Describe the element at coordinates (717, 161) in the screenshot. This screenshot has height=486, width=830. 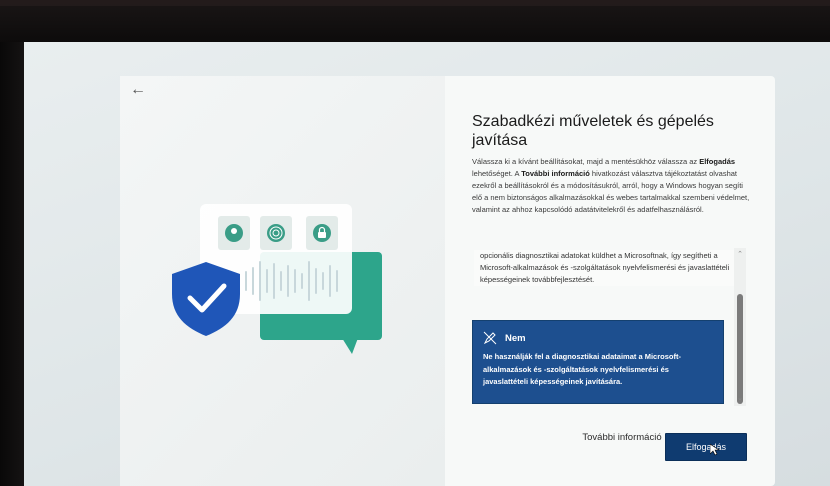
I see `description-accept-term: Elfogadás` at that location.